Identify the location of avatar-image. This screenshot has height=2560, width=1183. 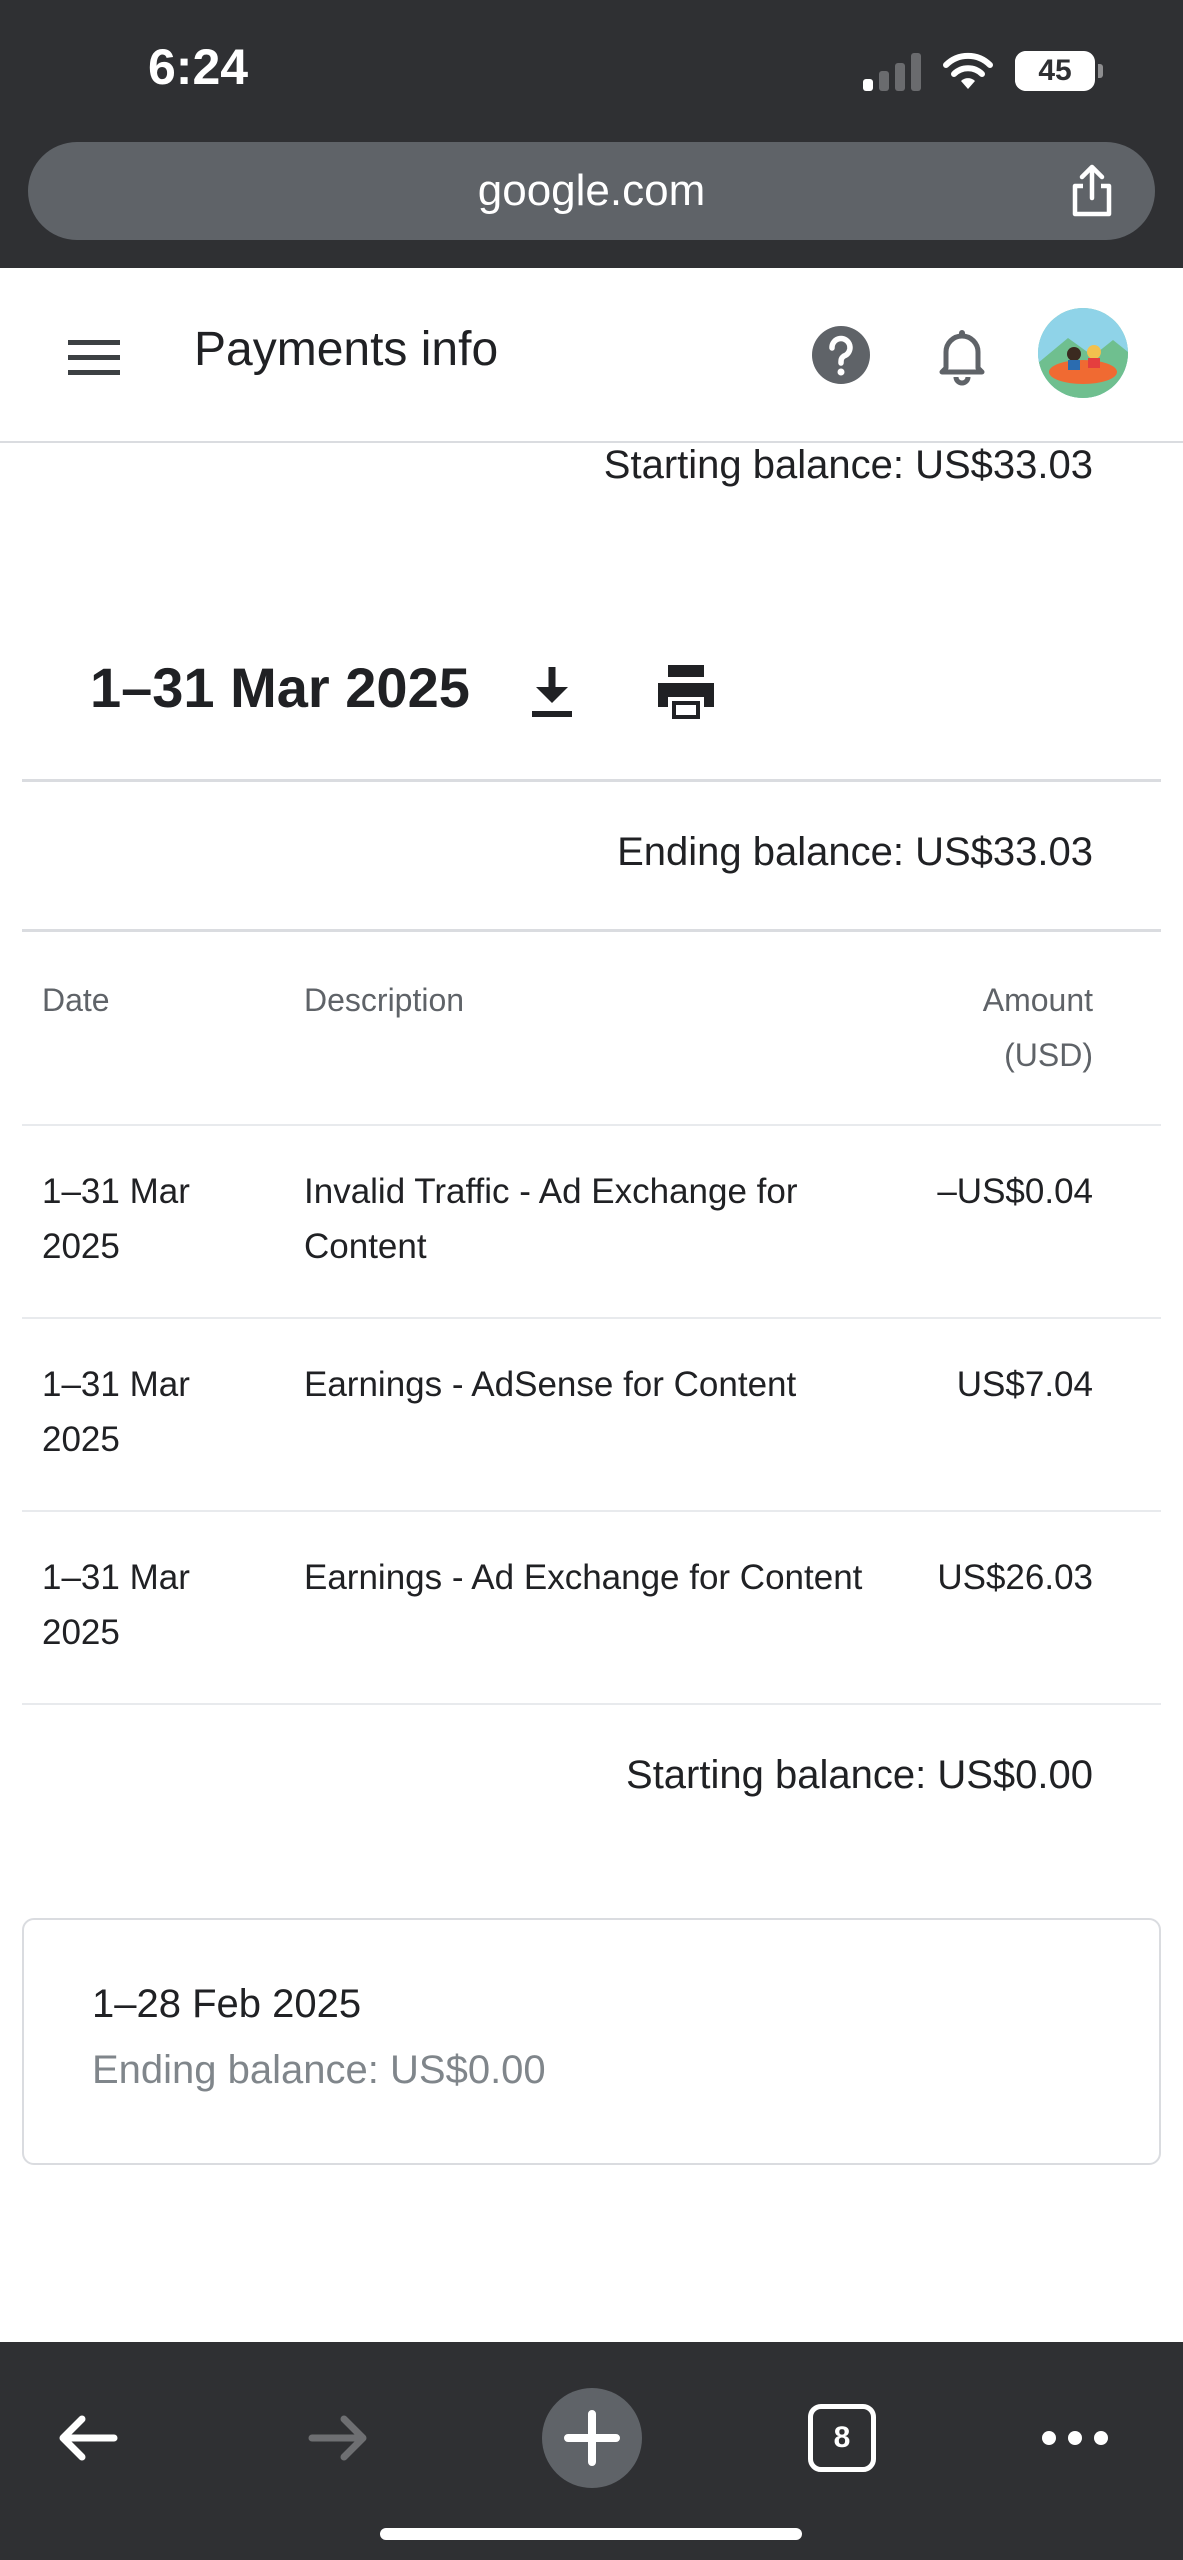
(1083, 353).